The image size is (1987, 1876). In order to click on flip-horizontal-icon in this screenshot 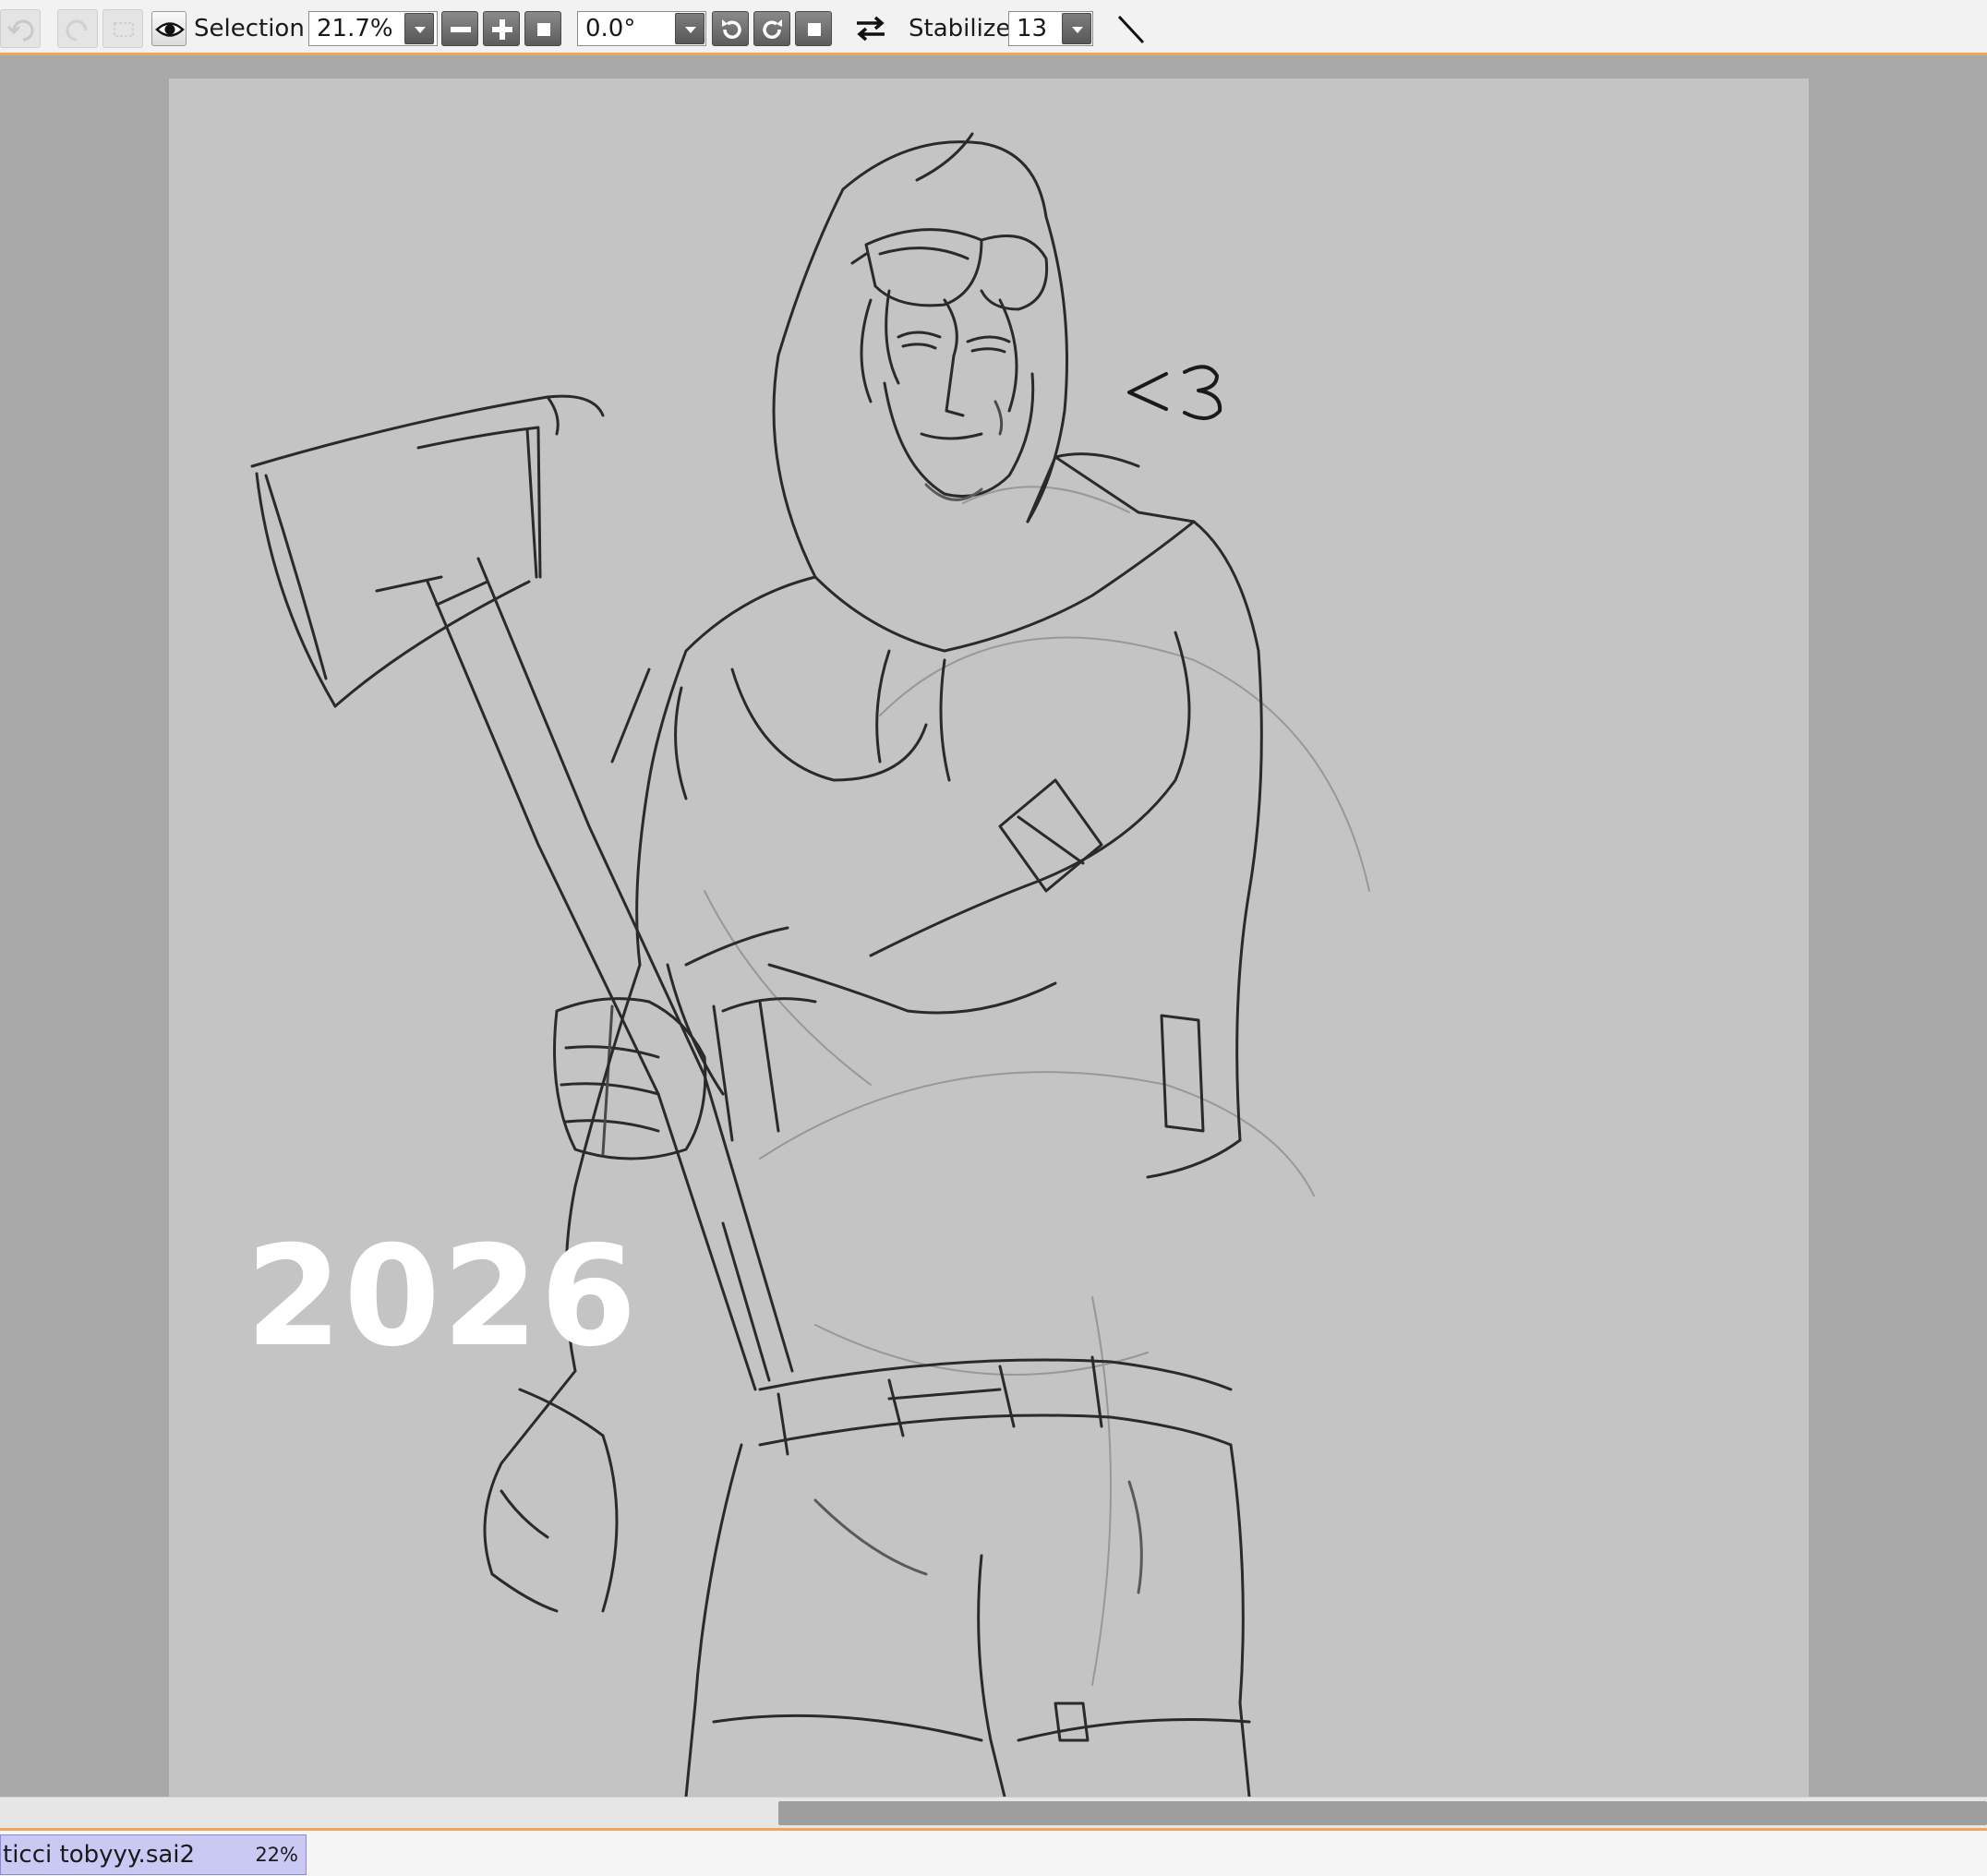, I will do `click(871, 33)`.